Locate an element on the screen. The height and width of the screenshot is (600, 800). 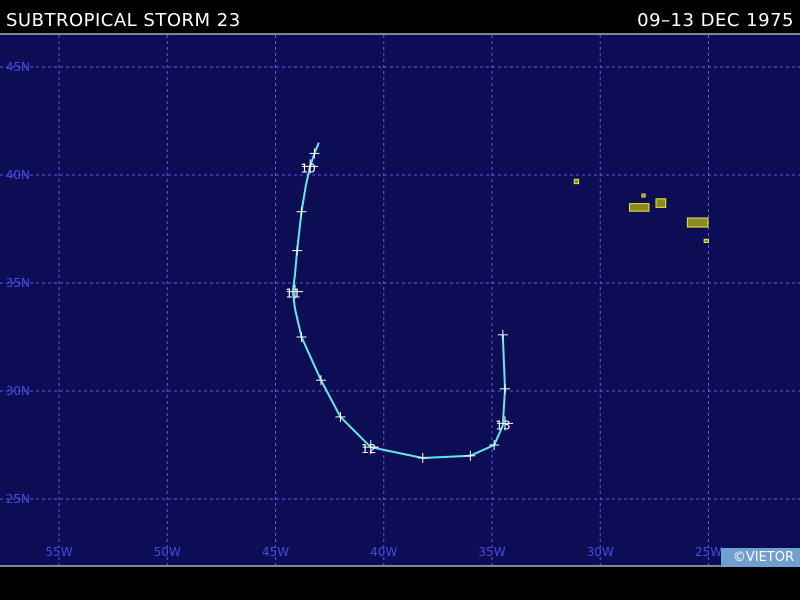
copyright-badge: ©VIETOR is located at coordinates (760, 557).